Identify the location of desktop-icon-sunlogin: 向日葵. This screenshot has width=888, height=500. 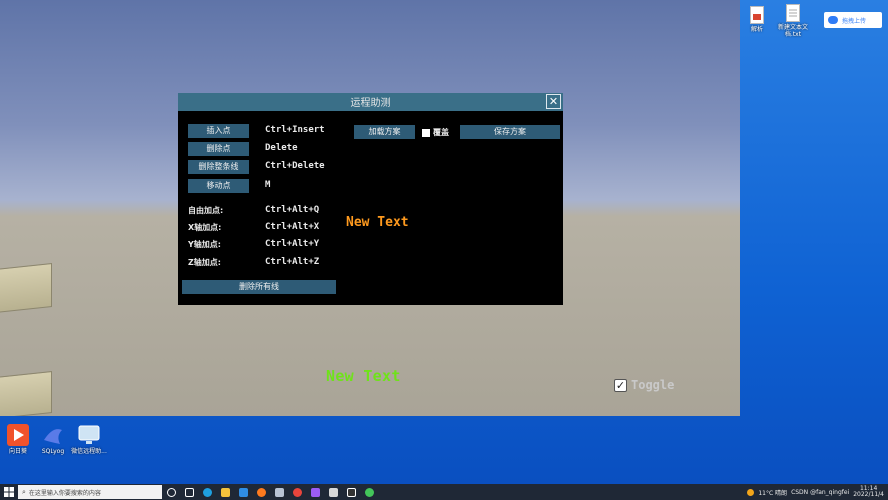
(18, 439).